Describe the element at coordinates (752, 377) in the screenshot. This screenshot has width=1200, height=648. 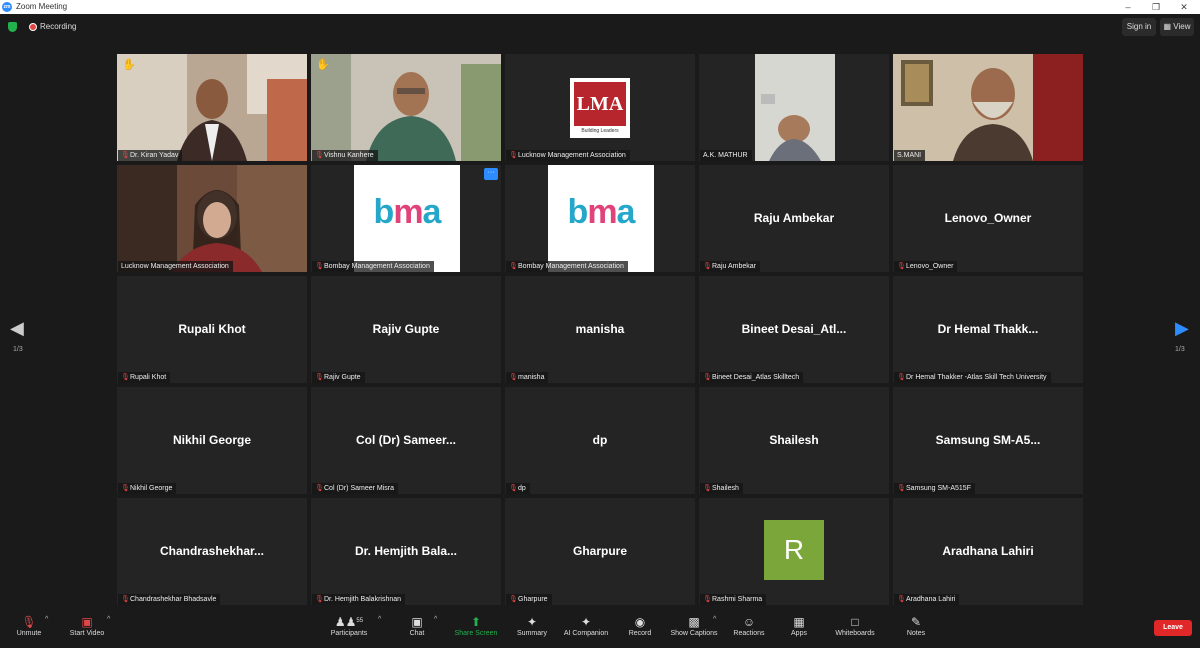
I see `participant-nametag: 🎙Bineet Desai_Atlas Skilltech` at that location.